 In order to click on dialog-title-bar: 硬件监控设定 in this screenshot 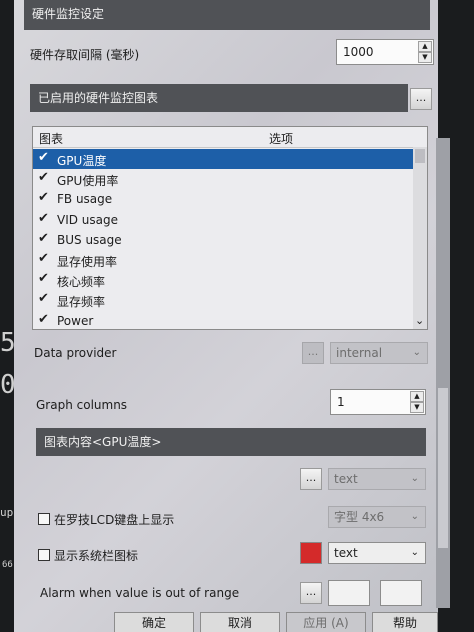, I will do `click(227, 15)`.